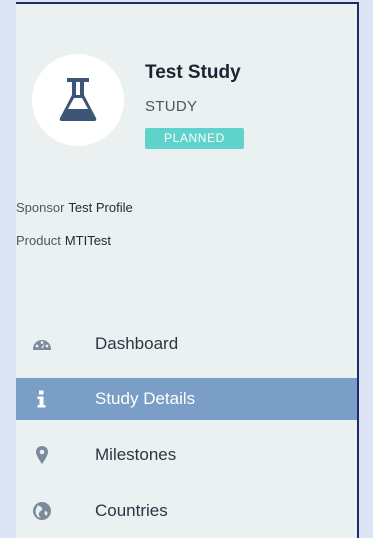  What do you see at coordinates (186, 455) in the screenshot?
I see `nav-item-milestones: Milestones` at bounding box center [186, 455].